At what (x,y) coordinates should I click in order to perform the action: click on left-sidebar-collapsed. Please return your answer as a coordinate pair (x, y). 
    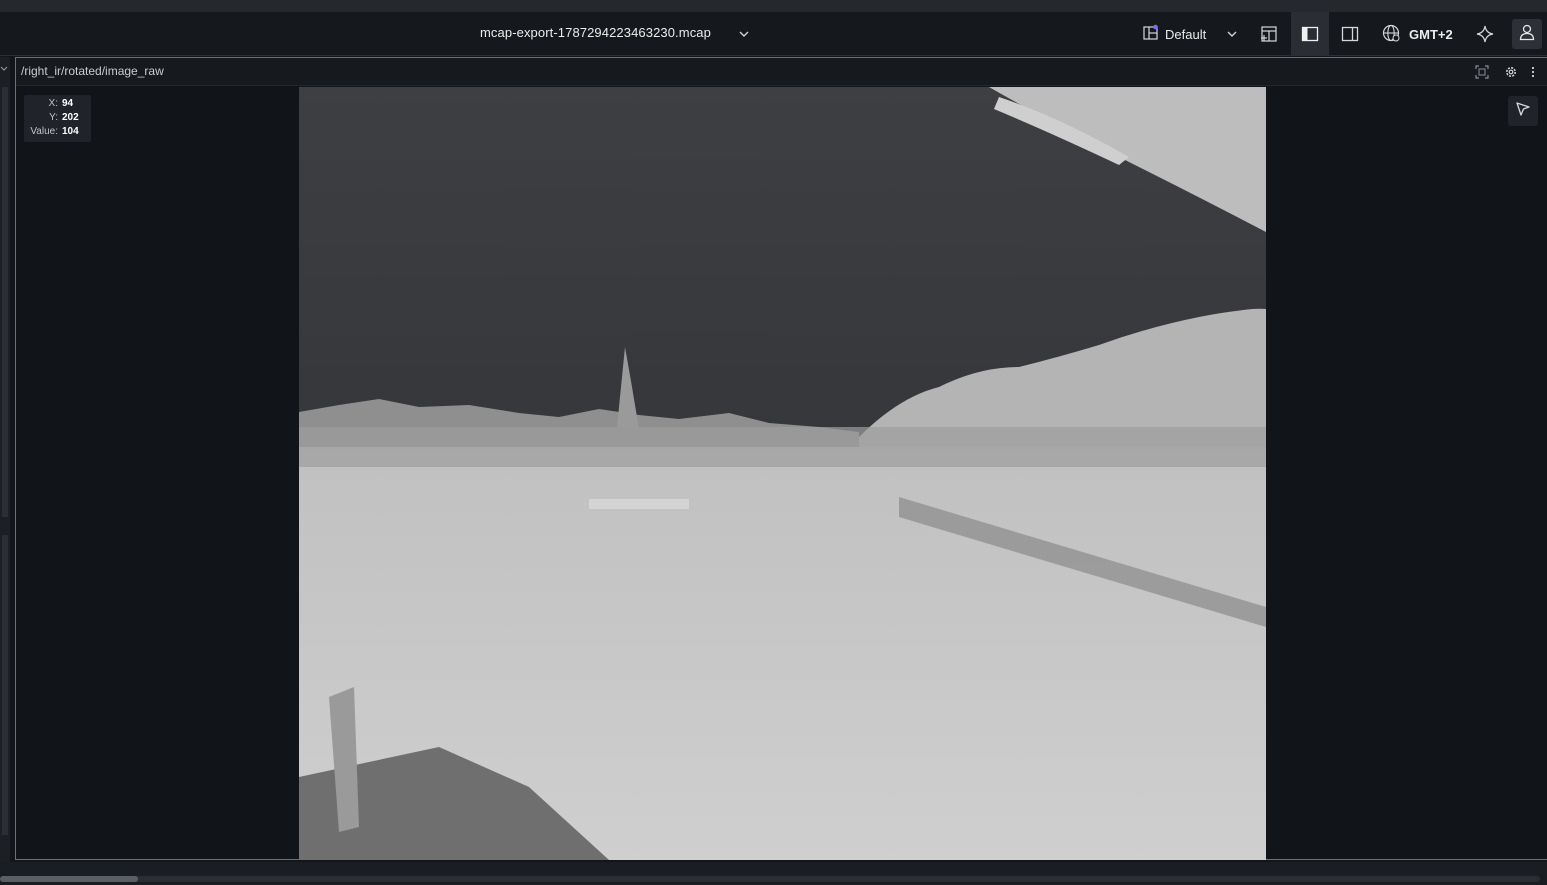
    Looking at the image, I should click on (5, 459).